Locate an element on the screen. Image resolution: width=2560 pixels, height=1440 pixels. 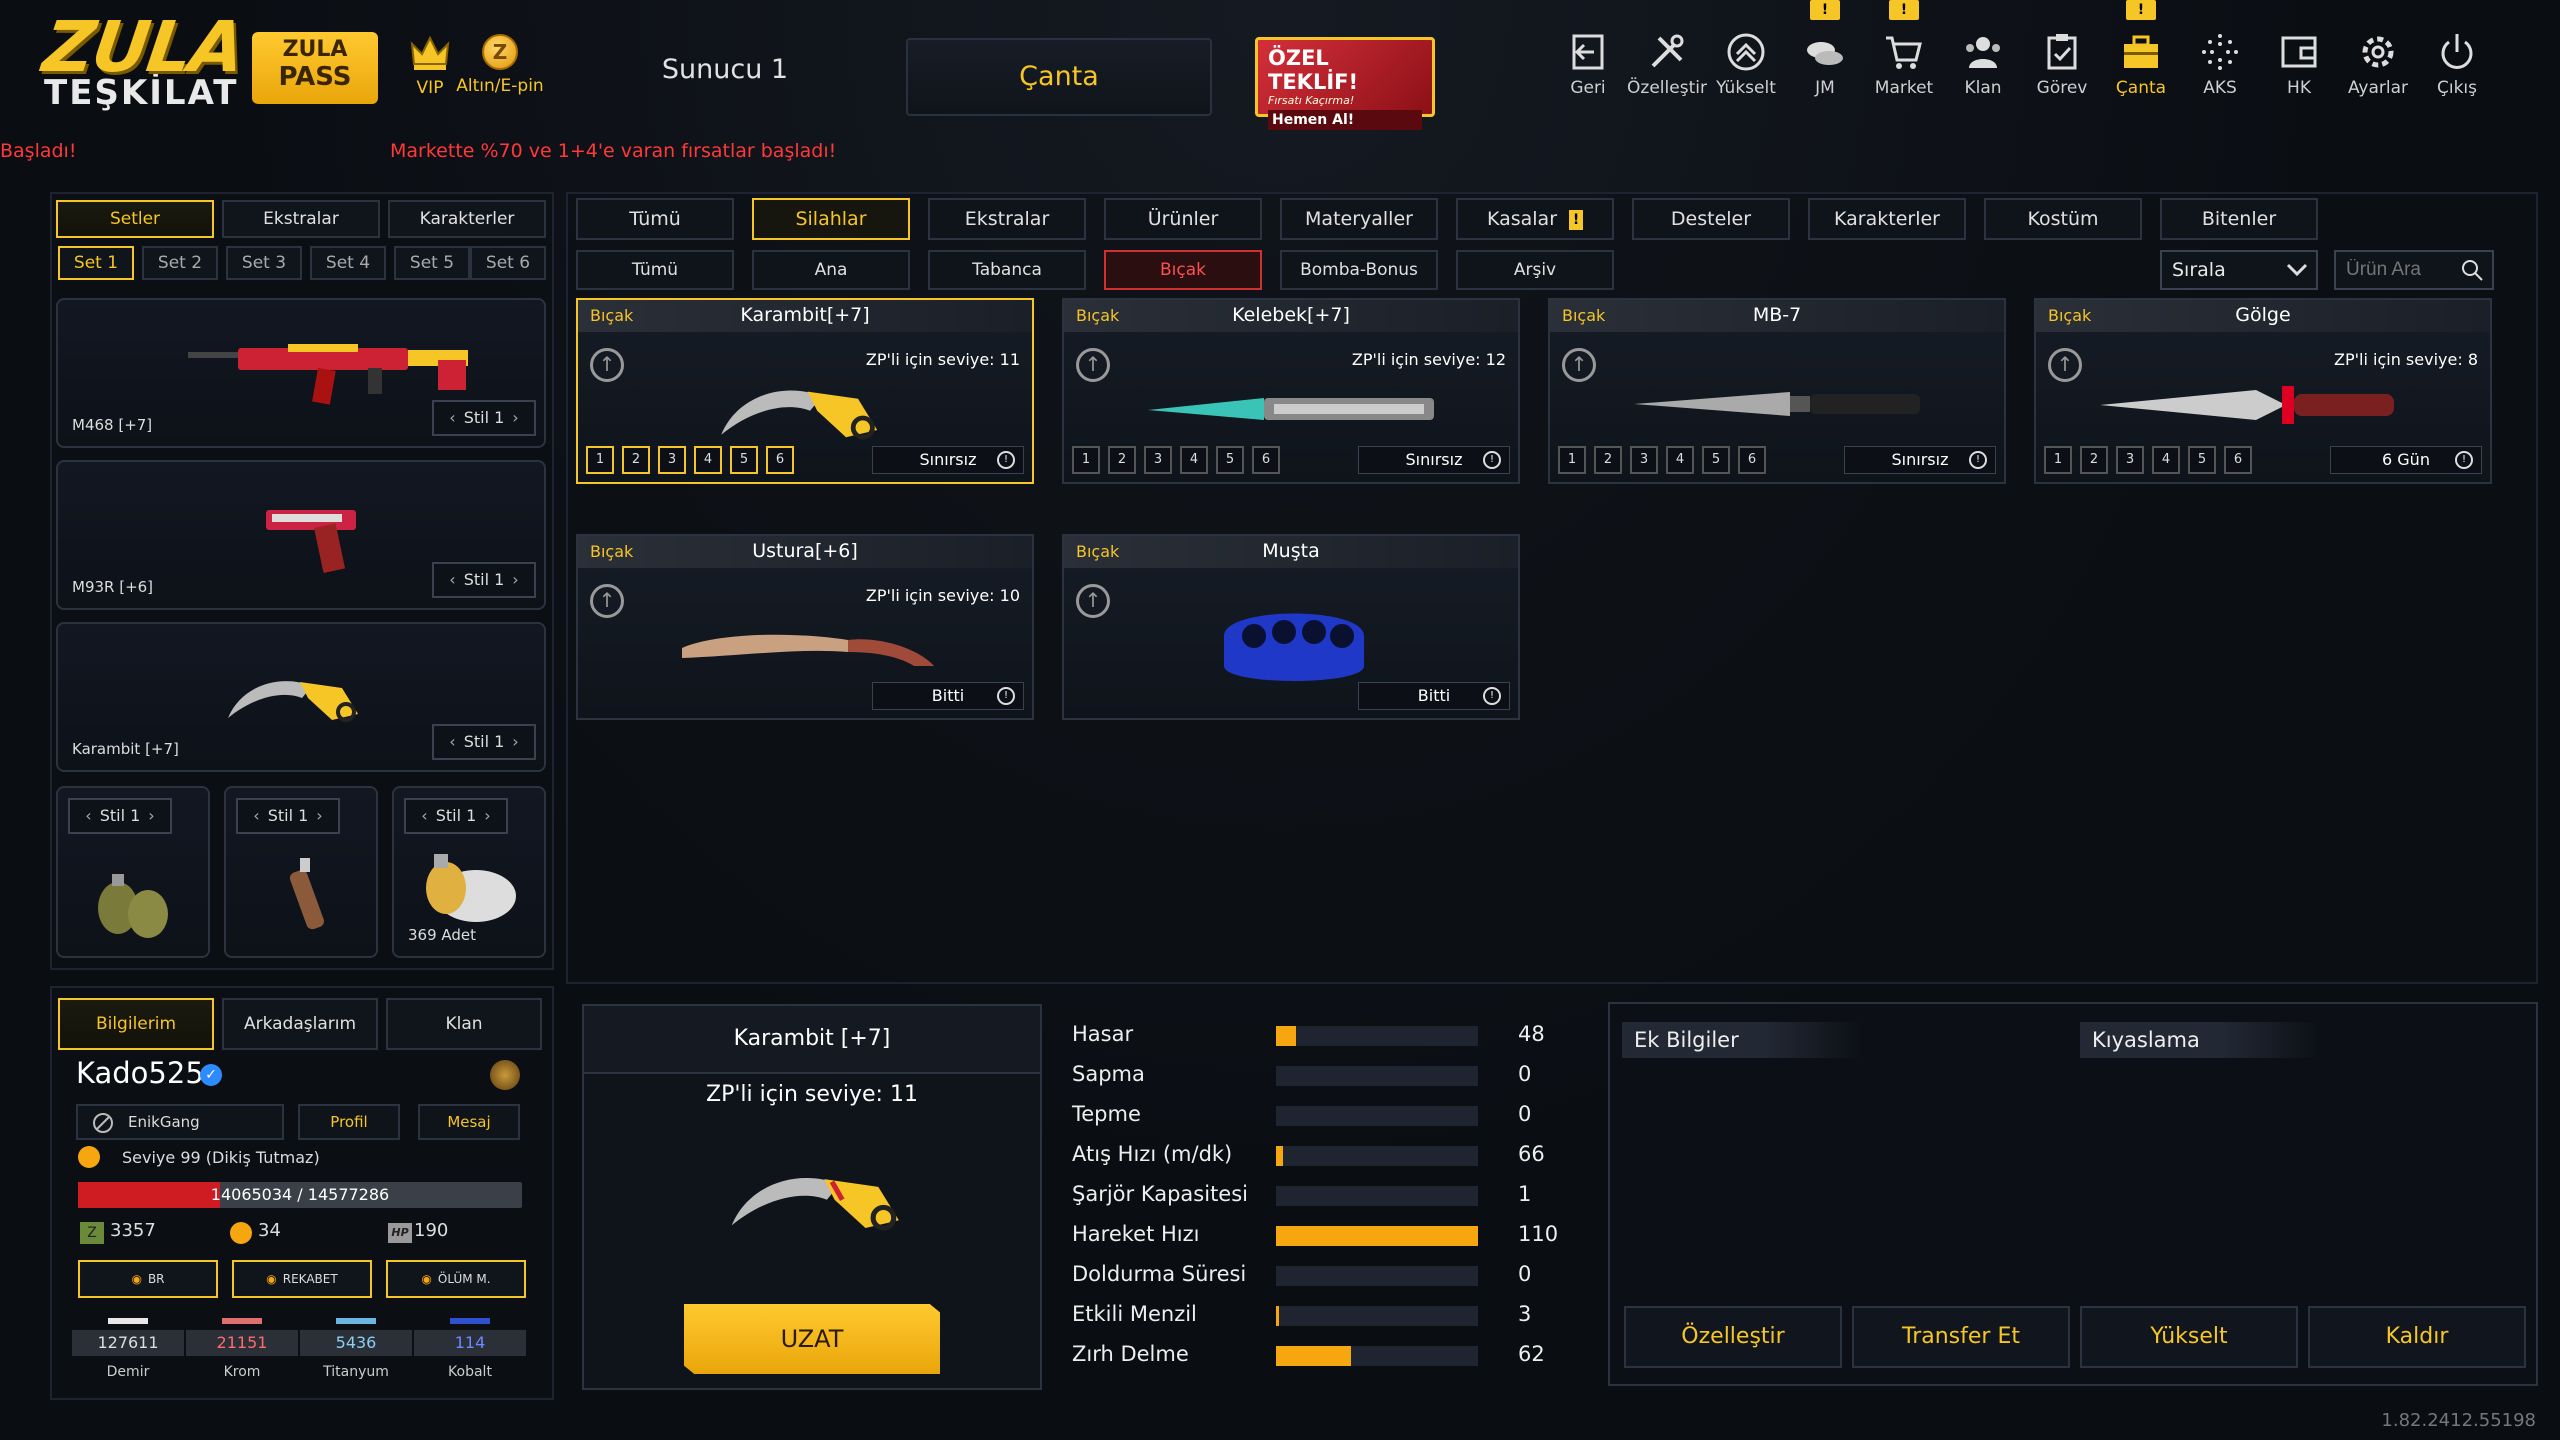
mesaj-button: Mesaj is located at coordinates (469, 1122).